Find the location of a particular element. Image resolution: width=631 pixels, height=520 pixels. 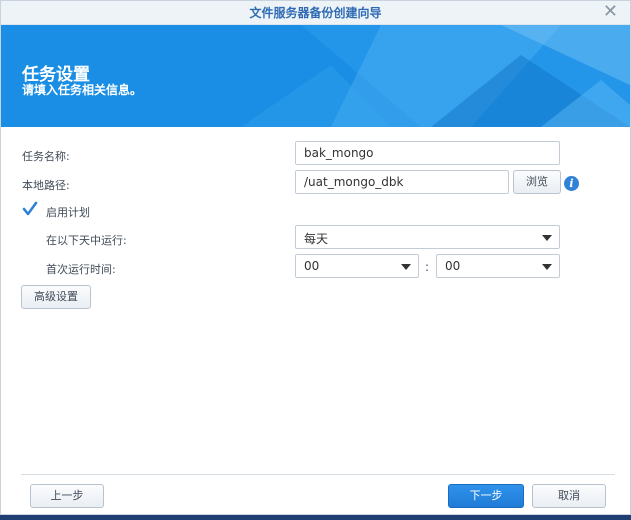

run-on-value: 每天 is located at coordinates (316, 239).